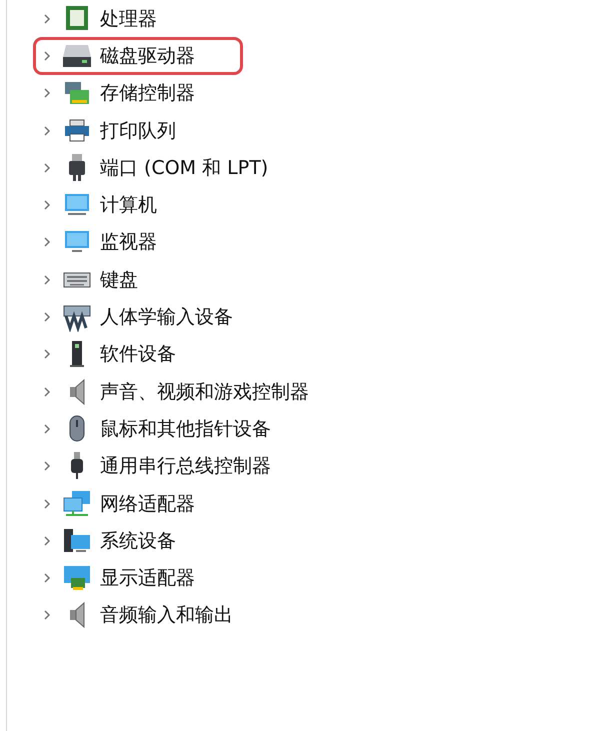  Describe the element at coordinates (184, 167) in the screenshot. I see `tree-item-label: 端口 (COM 和 LPT)` at that location.